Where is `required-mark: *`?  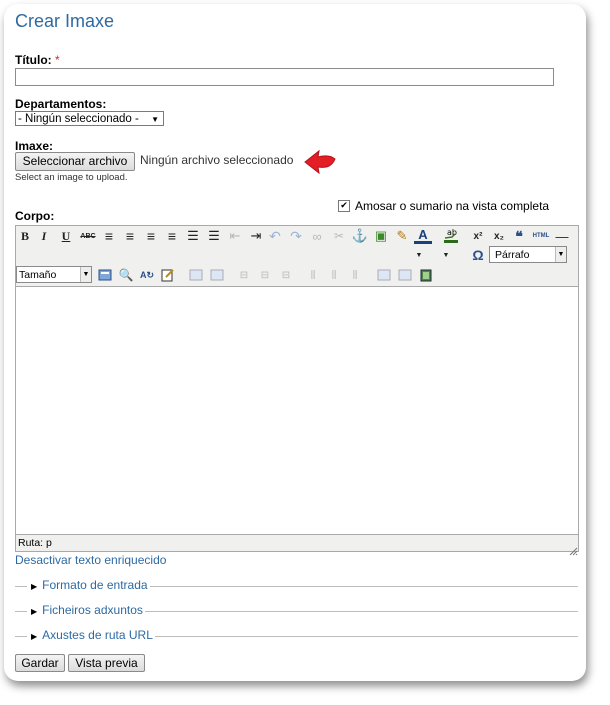
required-mark: * is located at coordinates (57, 60).